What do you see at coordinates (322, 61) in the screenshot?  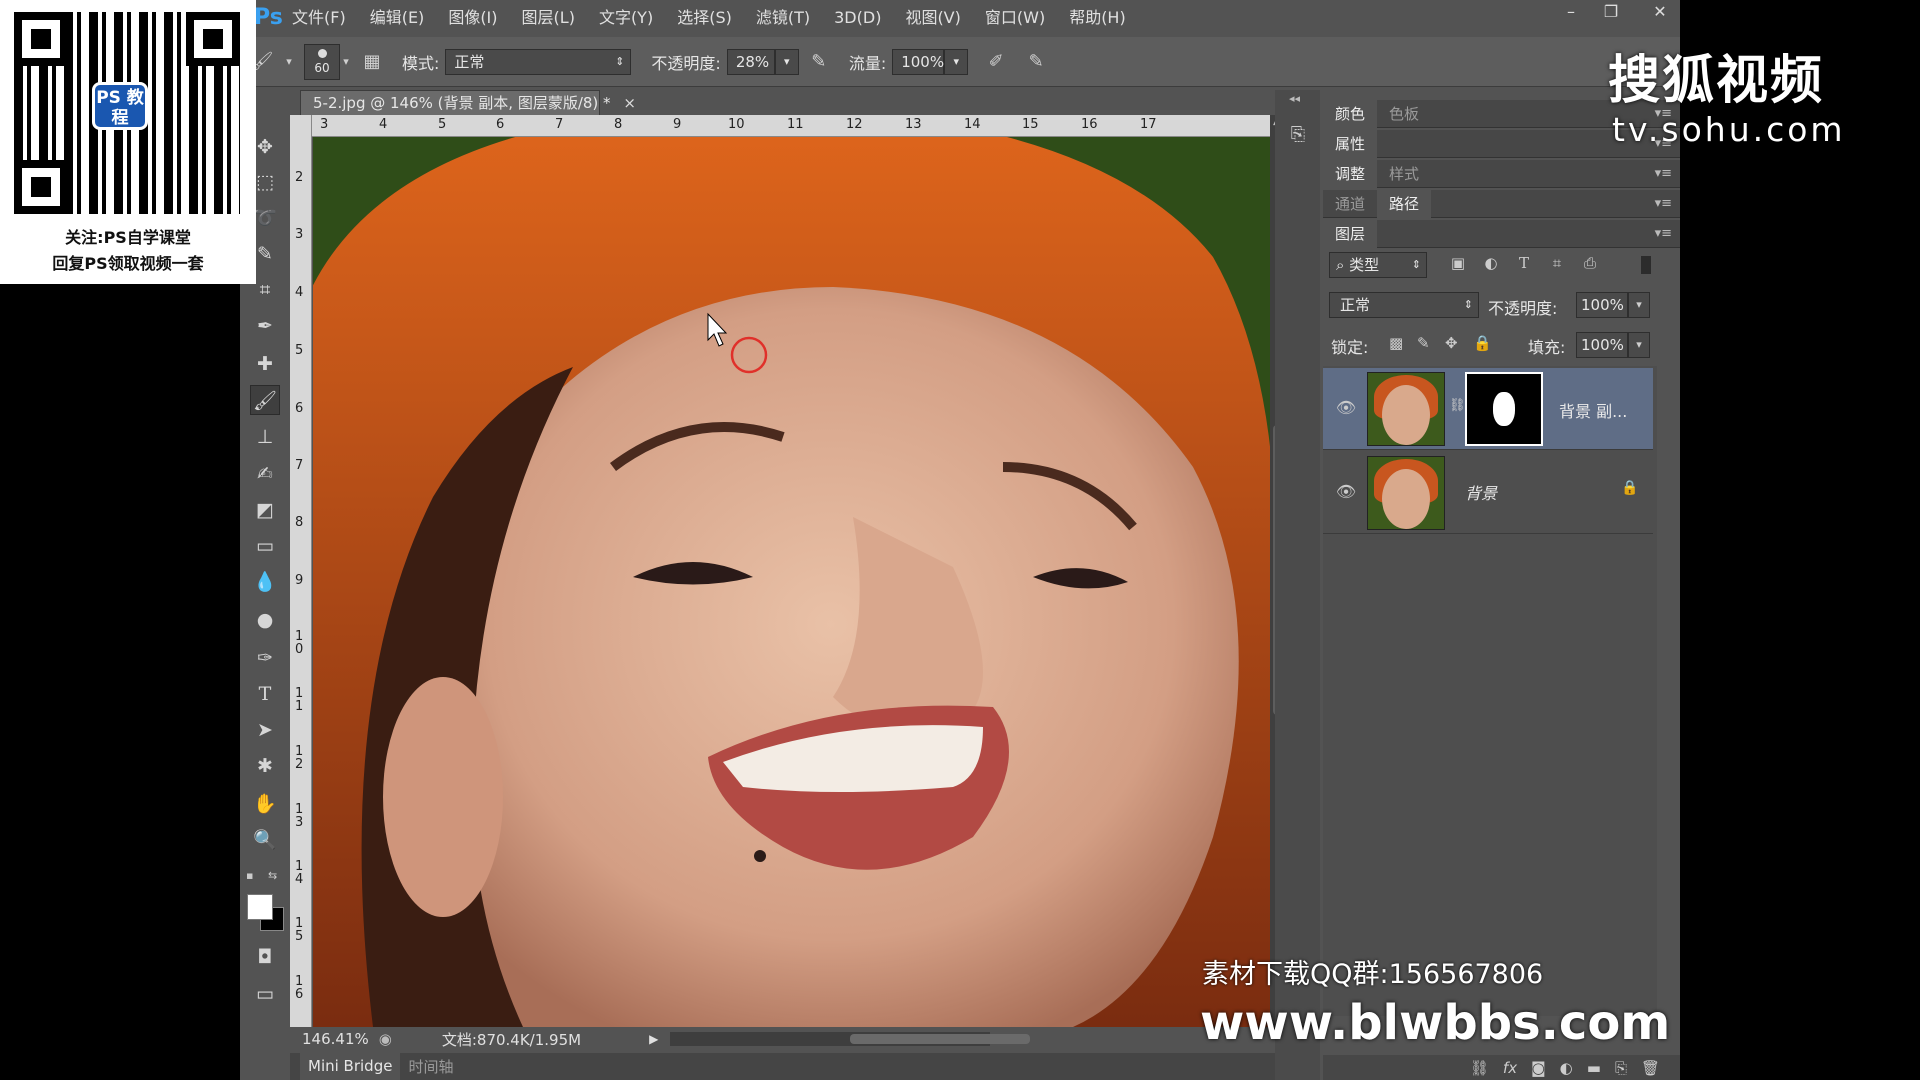 I see `brush-size-preview: 60` at bounding box center [322, 61].